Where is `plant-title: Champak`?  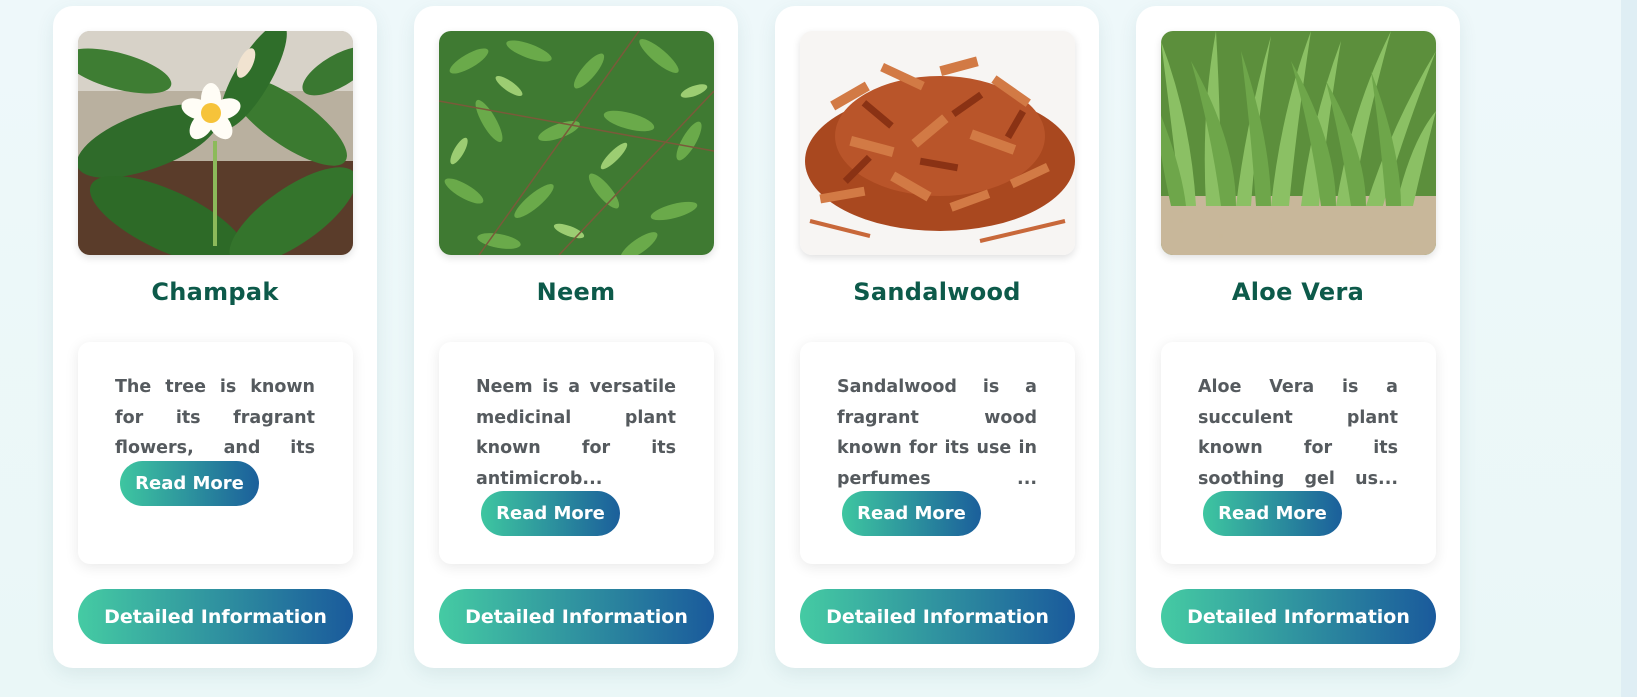
plant-title: Champak is located at coordinates (215, 292).